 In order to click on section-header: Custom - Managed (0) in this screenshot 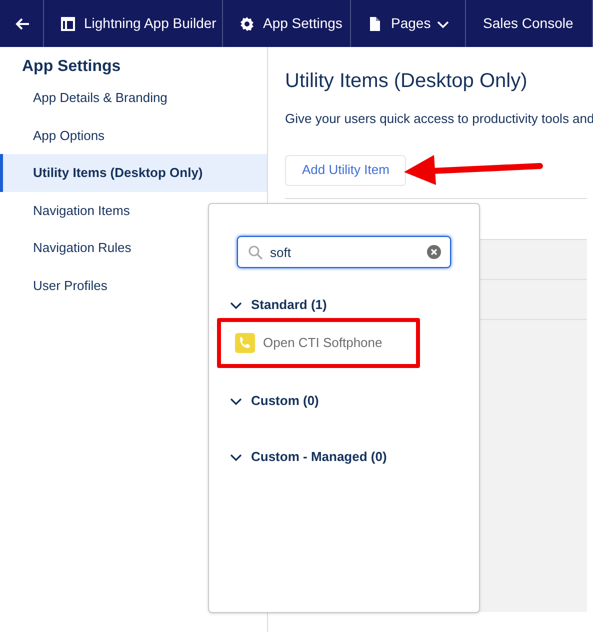, I will do `click(344, 457)`.